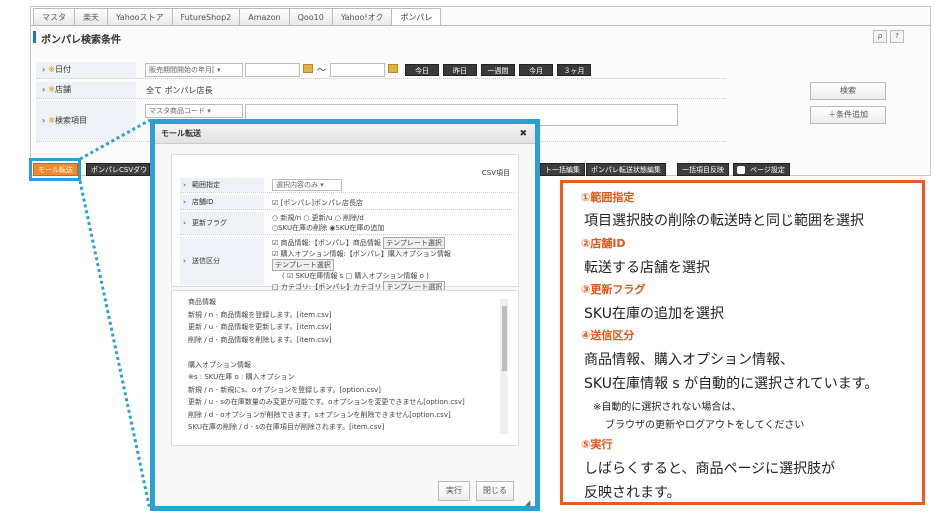 The width and height of the screenshot is (935, 519). Describe the element at coordinates (454, 491) in the screenshot. I see `run-button: 実行` at that location.